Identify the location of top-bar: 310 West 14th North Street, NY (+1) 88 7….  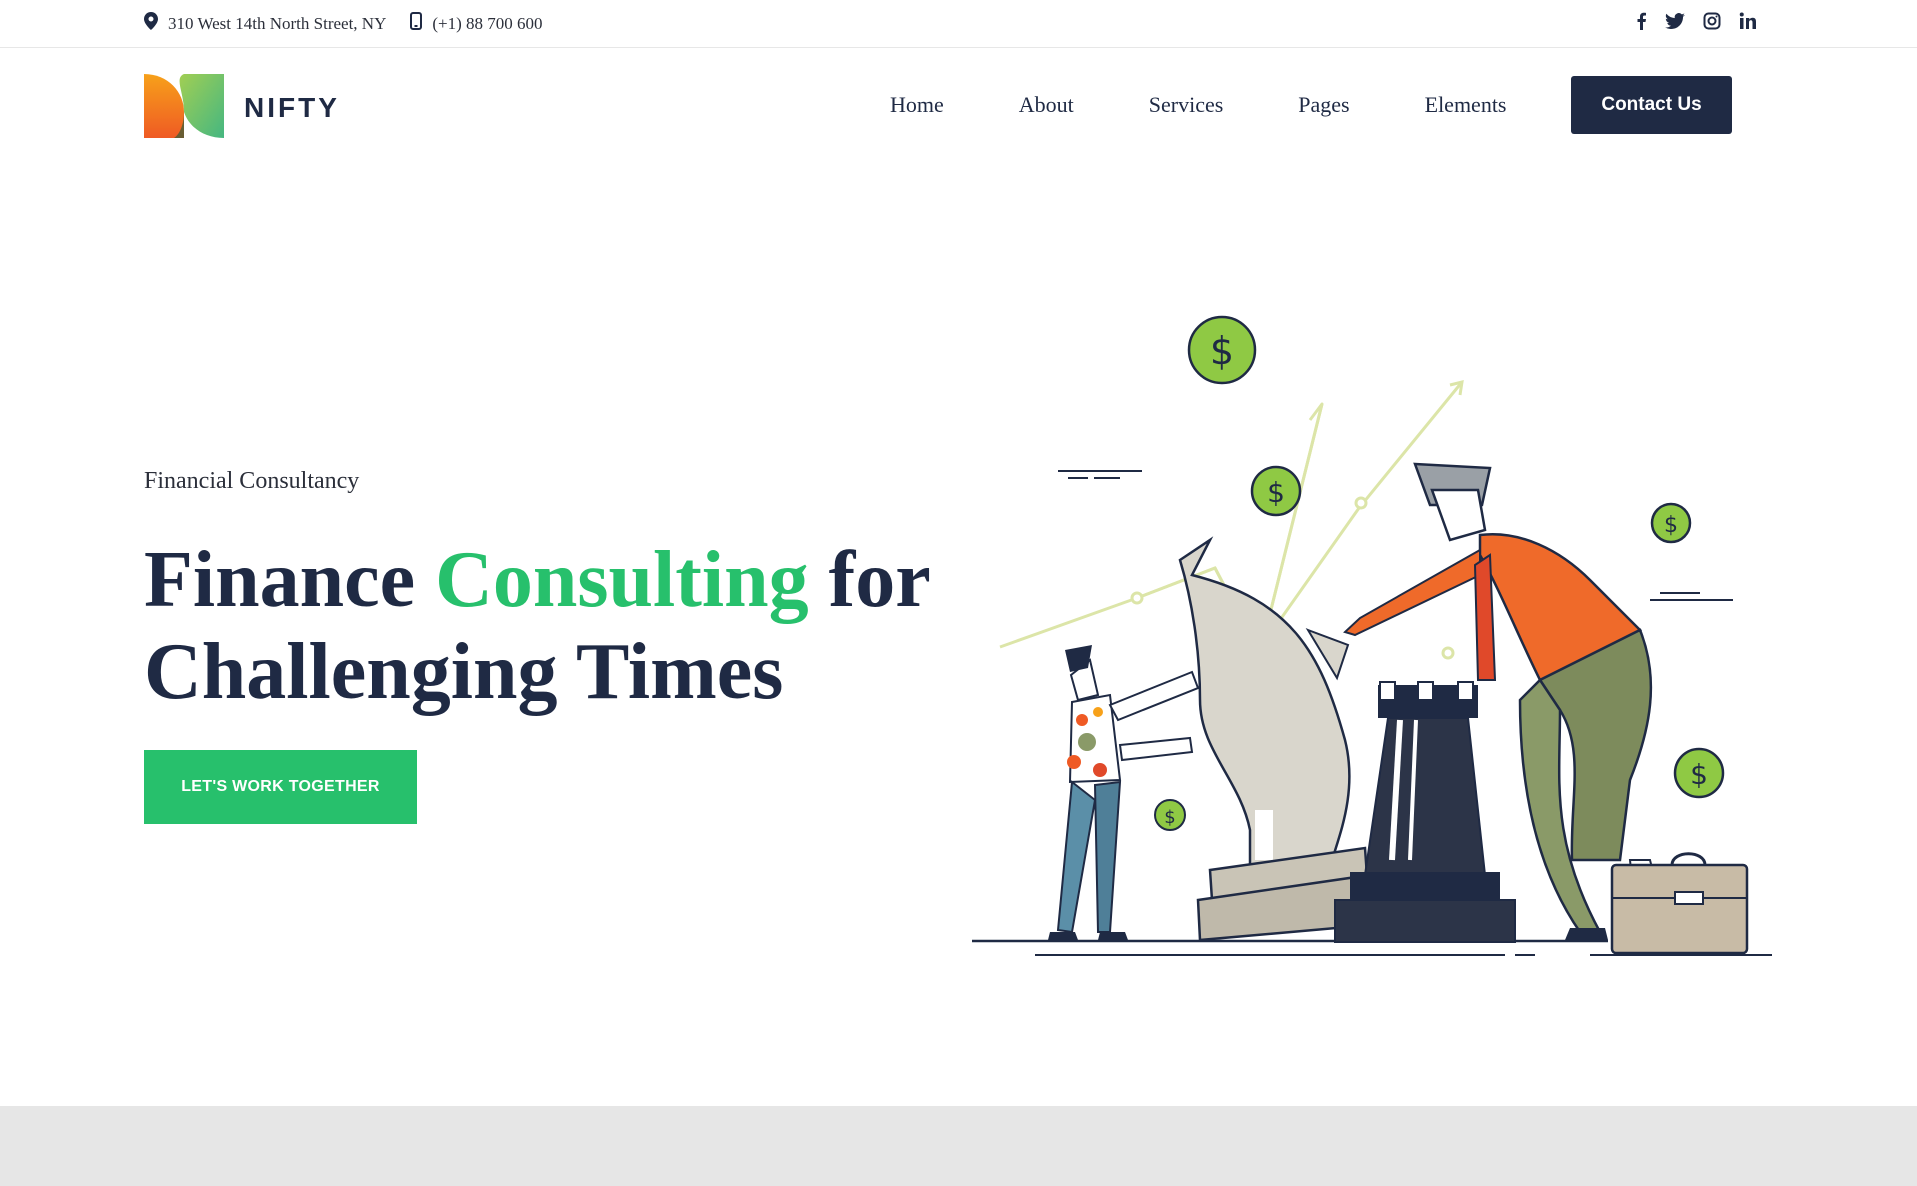
(958, 24).